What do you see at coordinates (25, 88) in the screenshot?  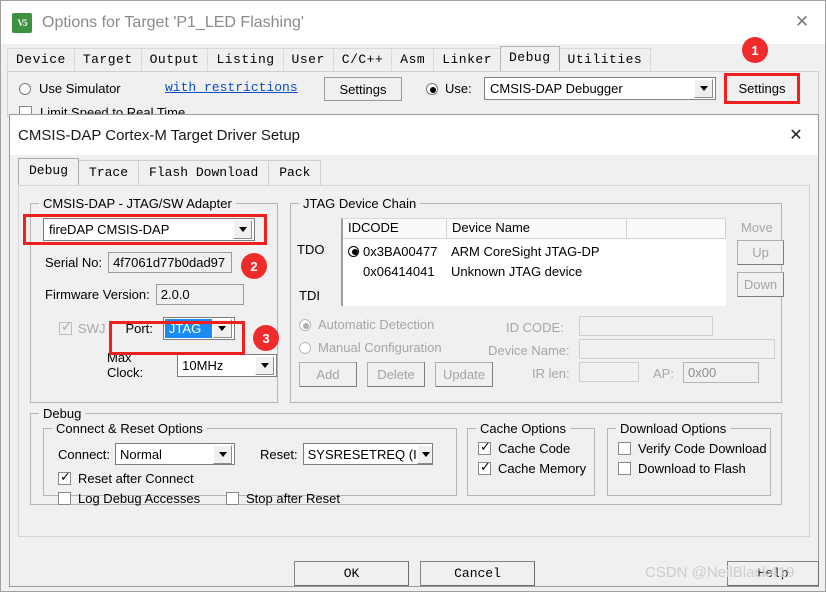 I see `use-simulator-radio` at bounding box center [25, 88].